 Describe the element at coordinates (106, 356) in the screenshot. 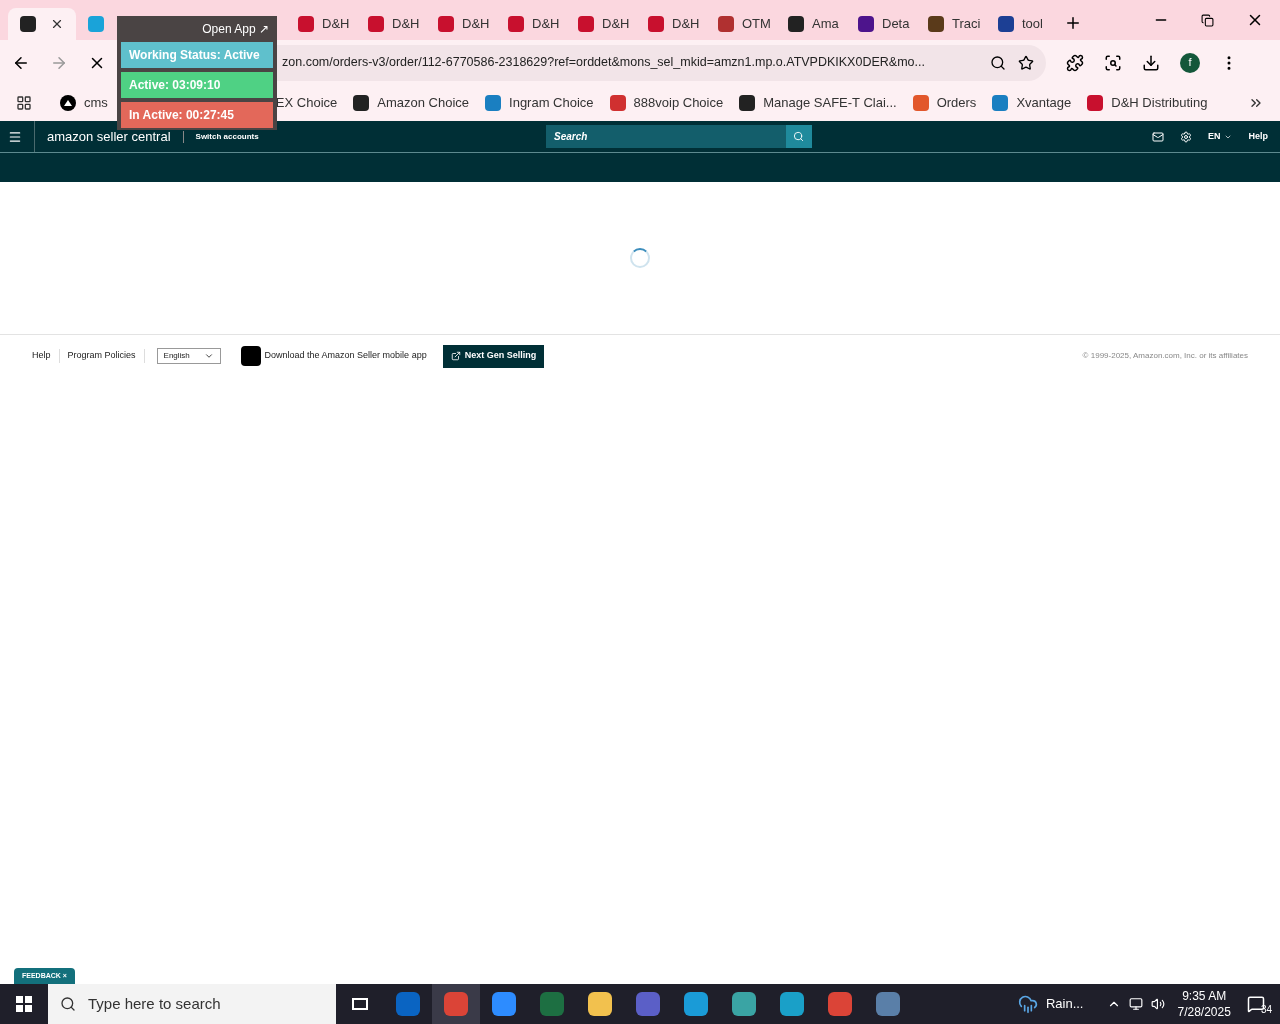

I see `footer-link: Program Policies` at that location.